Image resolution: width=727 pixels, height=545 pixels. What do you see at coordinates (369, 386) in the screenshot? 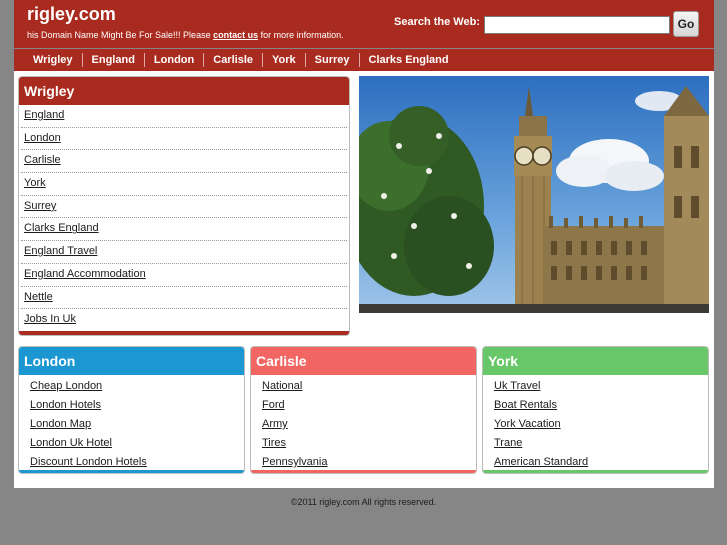
I see `list-item: National` at bounding box center [369, 386].